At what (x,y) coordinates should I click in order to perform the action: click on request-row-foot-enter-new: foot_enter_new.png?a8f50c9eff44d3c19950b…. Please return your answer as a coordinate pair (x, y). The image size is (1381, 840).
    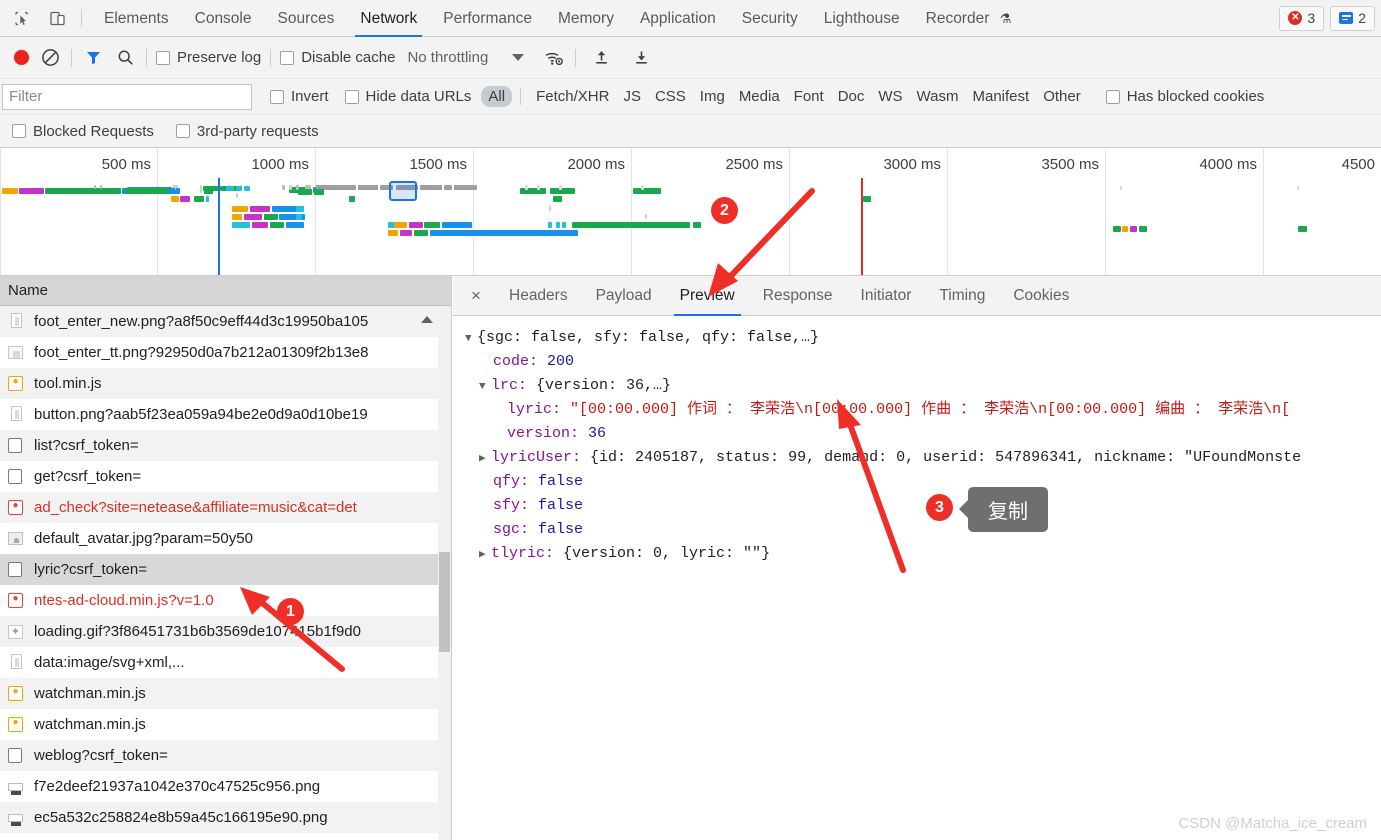
    Looking at the image, I should click on (225, 321).